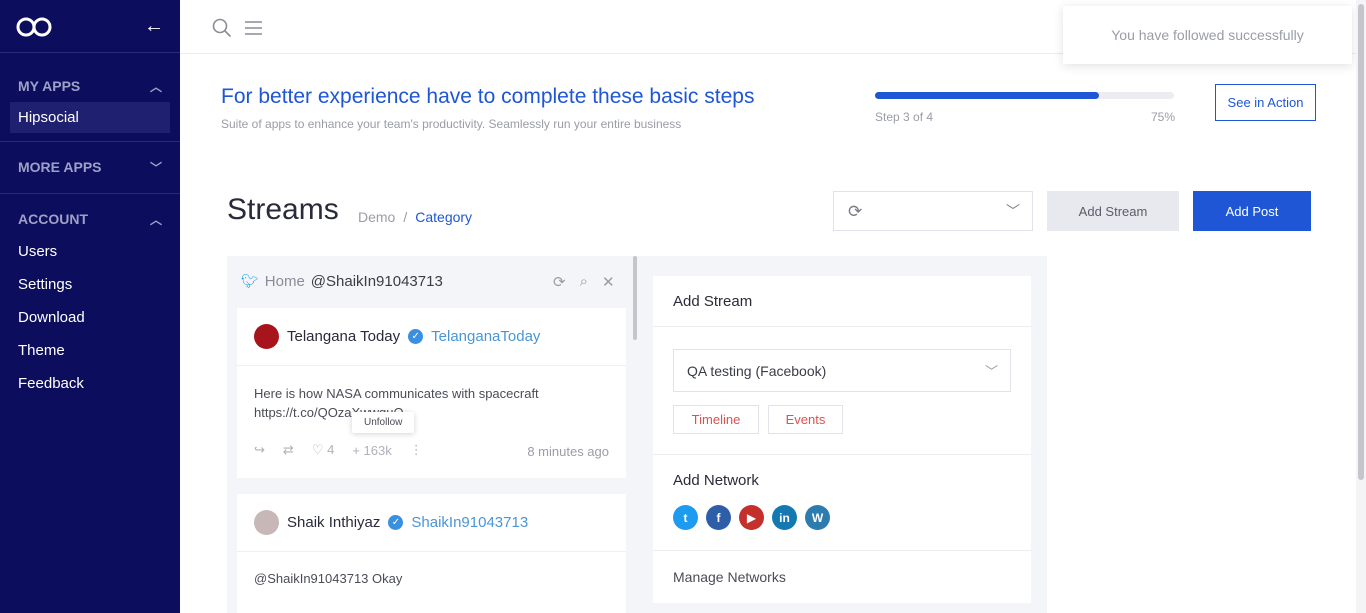 This screenshot has width=1366, height=613. I want to click on add-stream-button: Add Stream, so click(1113, 211).